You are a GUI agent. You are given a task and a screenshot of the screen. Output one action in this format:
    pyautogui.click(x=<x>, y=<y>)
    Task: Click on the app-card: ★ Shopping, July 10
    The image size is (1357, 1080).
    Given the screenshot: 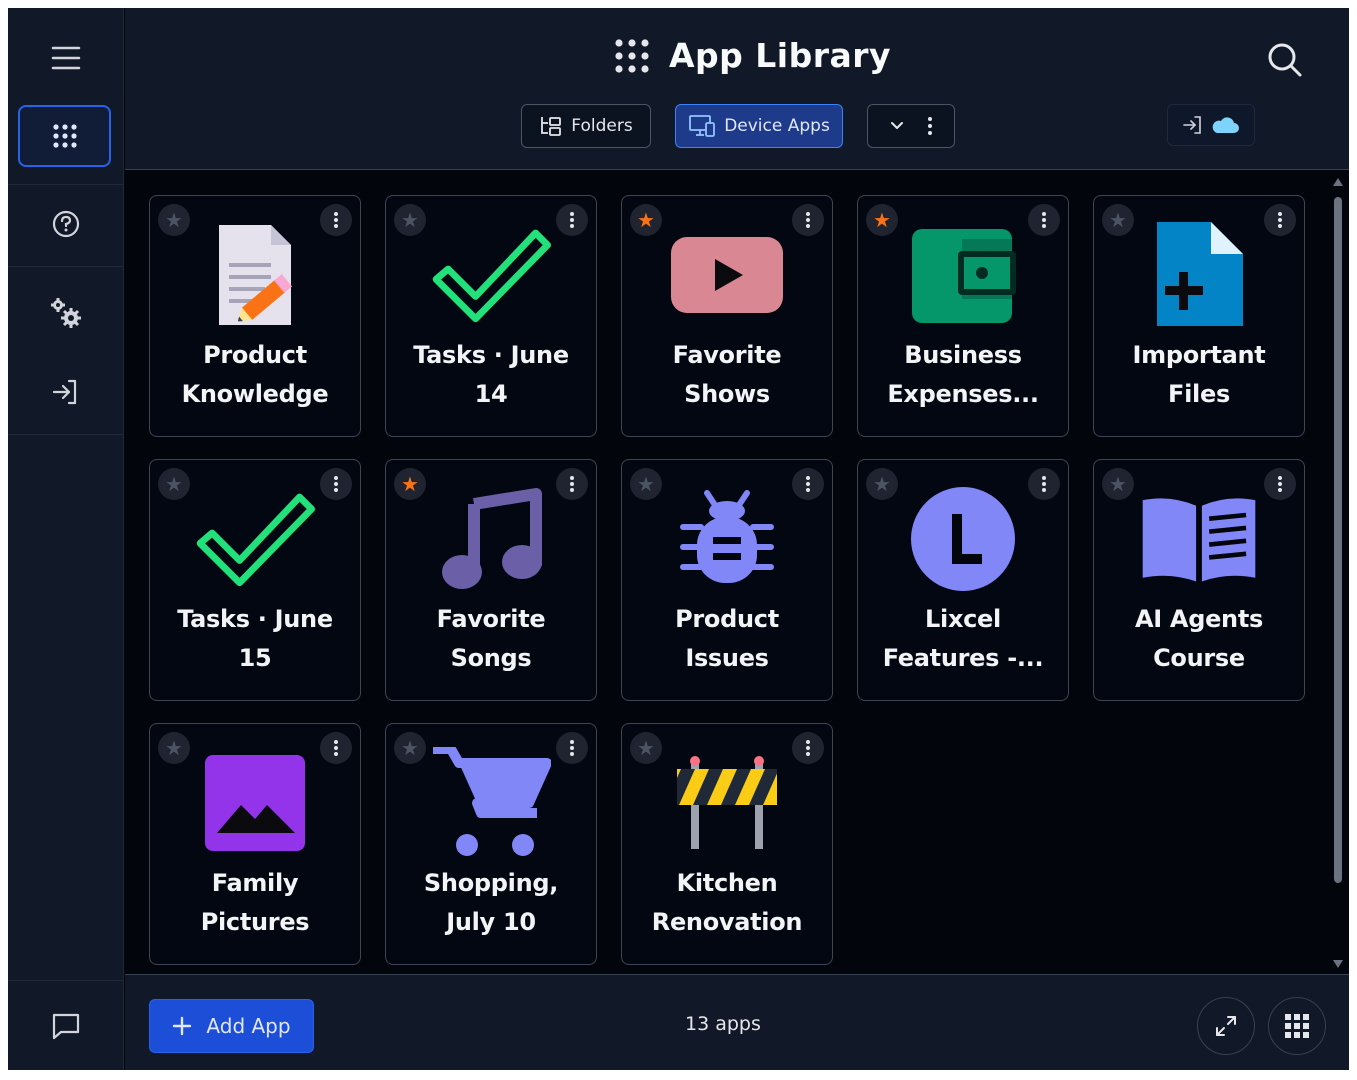 What is the action you would take?
    pyautogui.click(x=491, y=844)
    